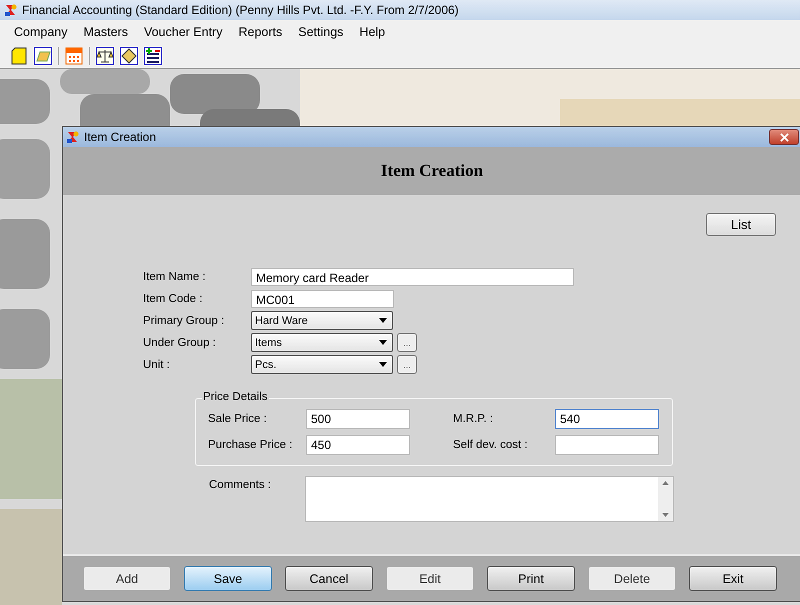 The height and width of the screenshot is (605, 800). What do you see at coordinates (19, 56) in the screenshot?
I see `new-document-icon` at bounding box center [19, 56].